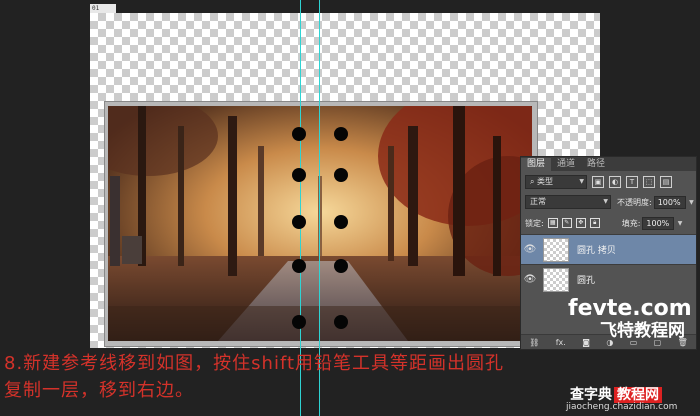 The height and width of the screenshot is (416, 700). Describe the element at coordinates (642, 331) in the screenshot. I see `fevte-cn-watermark: 飞特教程网` at that location.